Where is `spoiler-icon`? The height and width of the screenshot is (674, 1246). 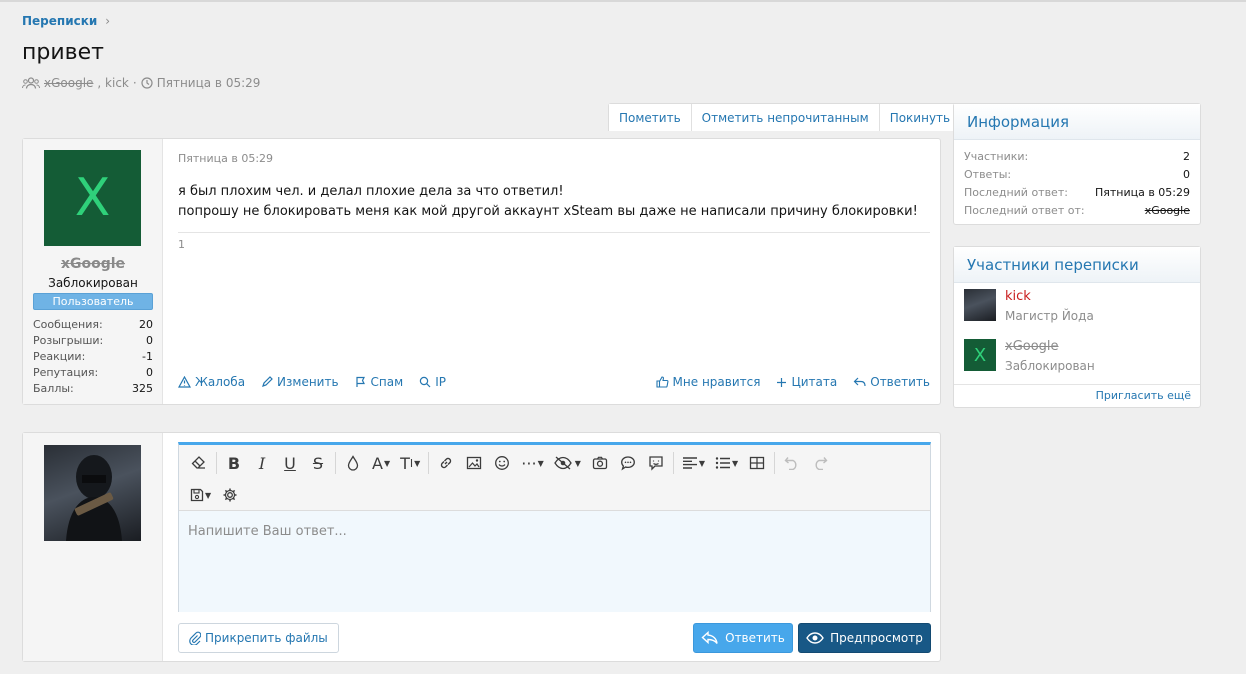 spoiler-icon is located at coordinates (656, 463).